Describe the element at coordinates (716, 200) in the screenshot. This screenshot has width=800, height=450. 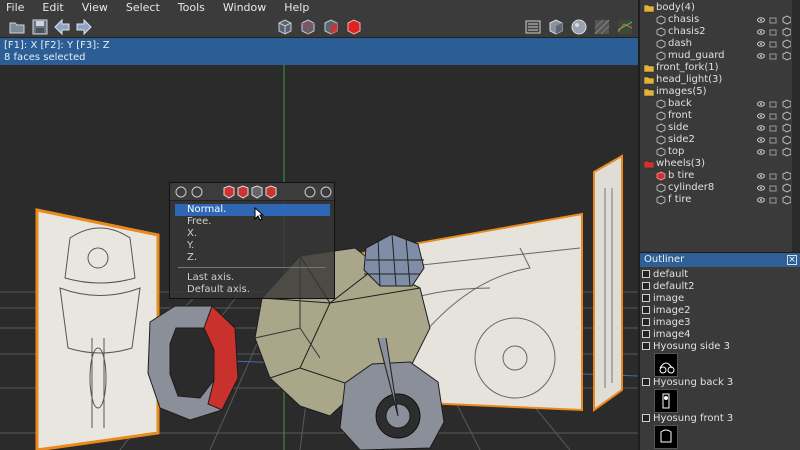
I see `tree-item: f tire` at that location.